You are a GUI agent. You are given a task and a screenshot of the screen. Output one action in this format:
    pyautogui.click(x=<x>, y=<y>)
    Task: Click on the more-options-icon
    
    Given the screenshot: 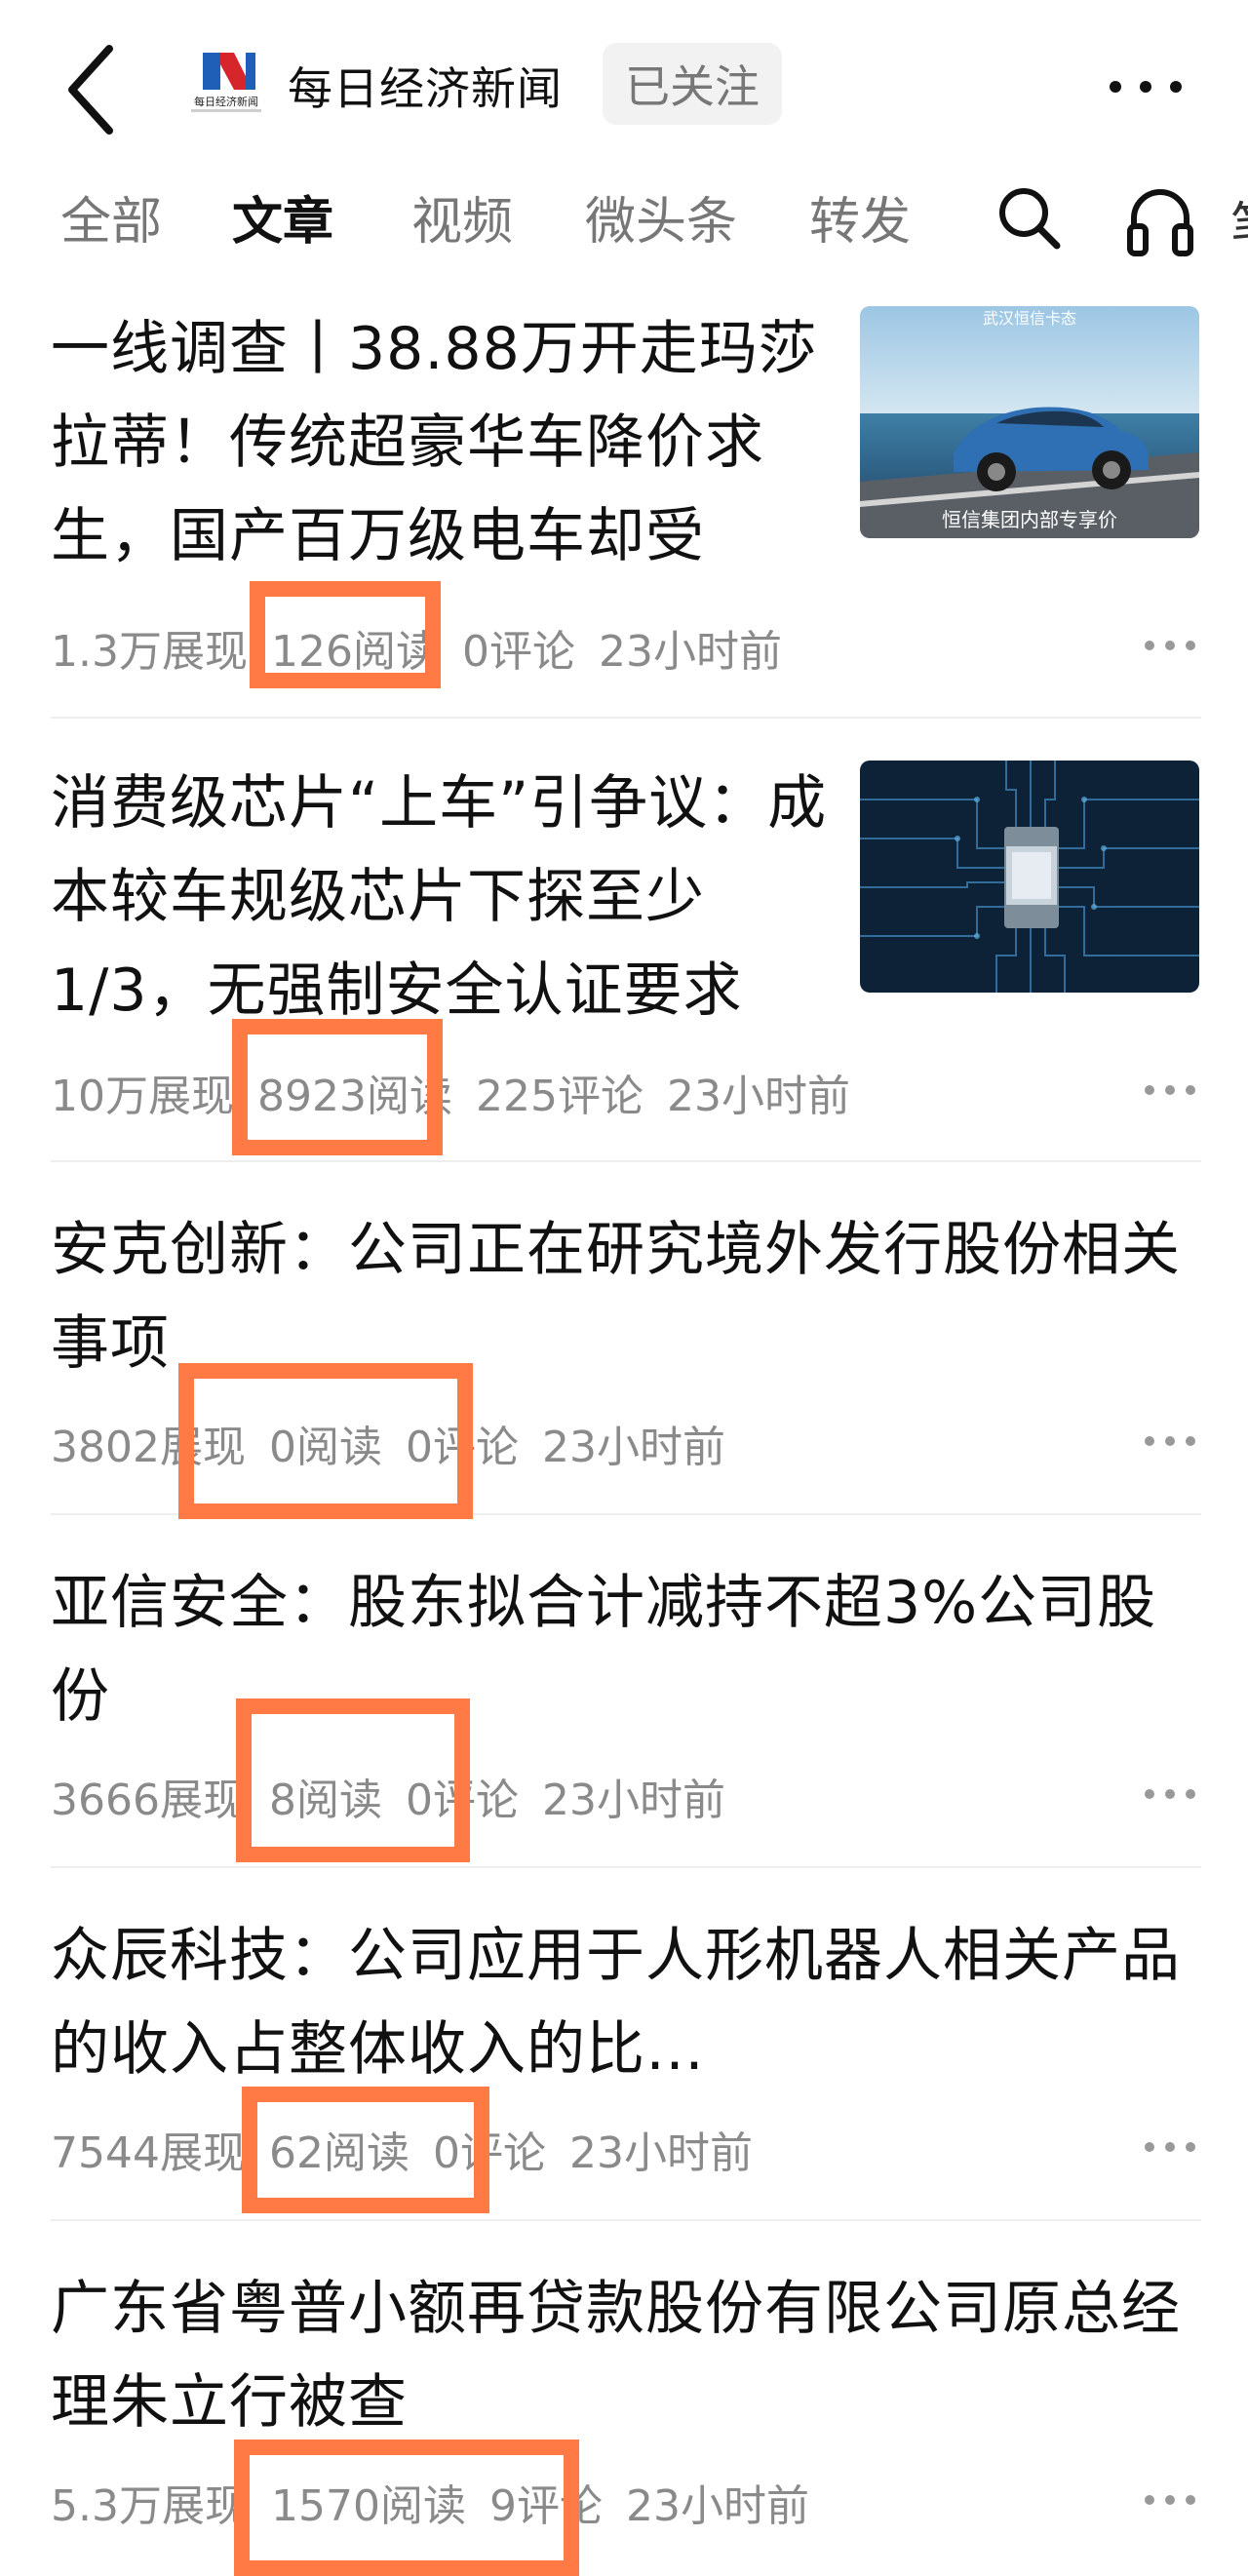 What is the action you would take?
    pyautogui.click(x=1146, y=86)
    